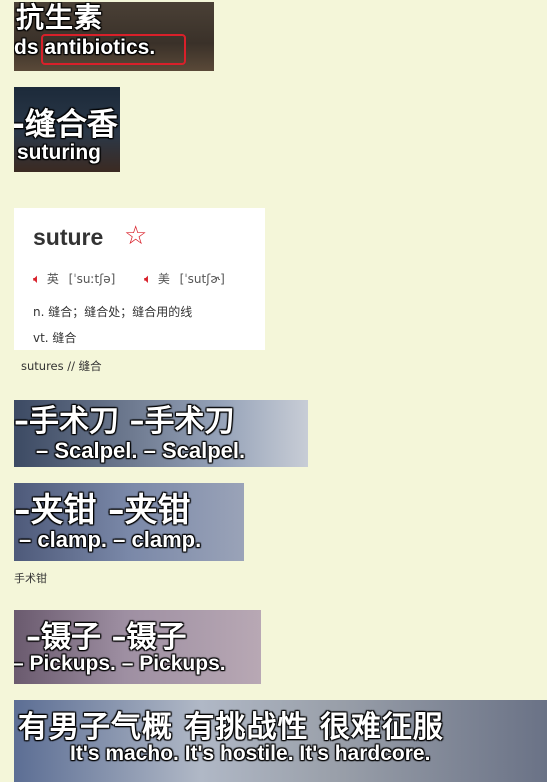 Image resolution: width=547 pixels, height=782 pixels. I want to click on subtitle-english: suturing, so click(59, 152).